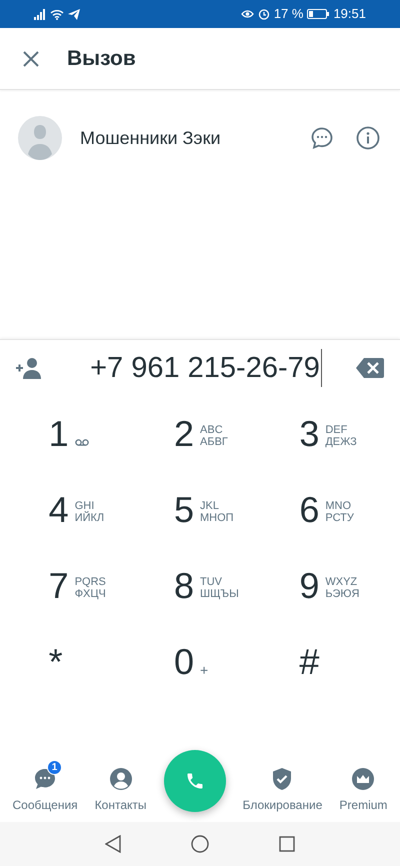 The width and height of the screenshot is (400, 866). Describe the element at coordinates (151, 138) in the screenshot. I see `contact-name: Мошенники Зэки` at that location.